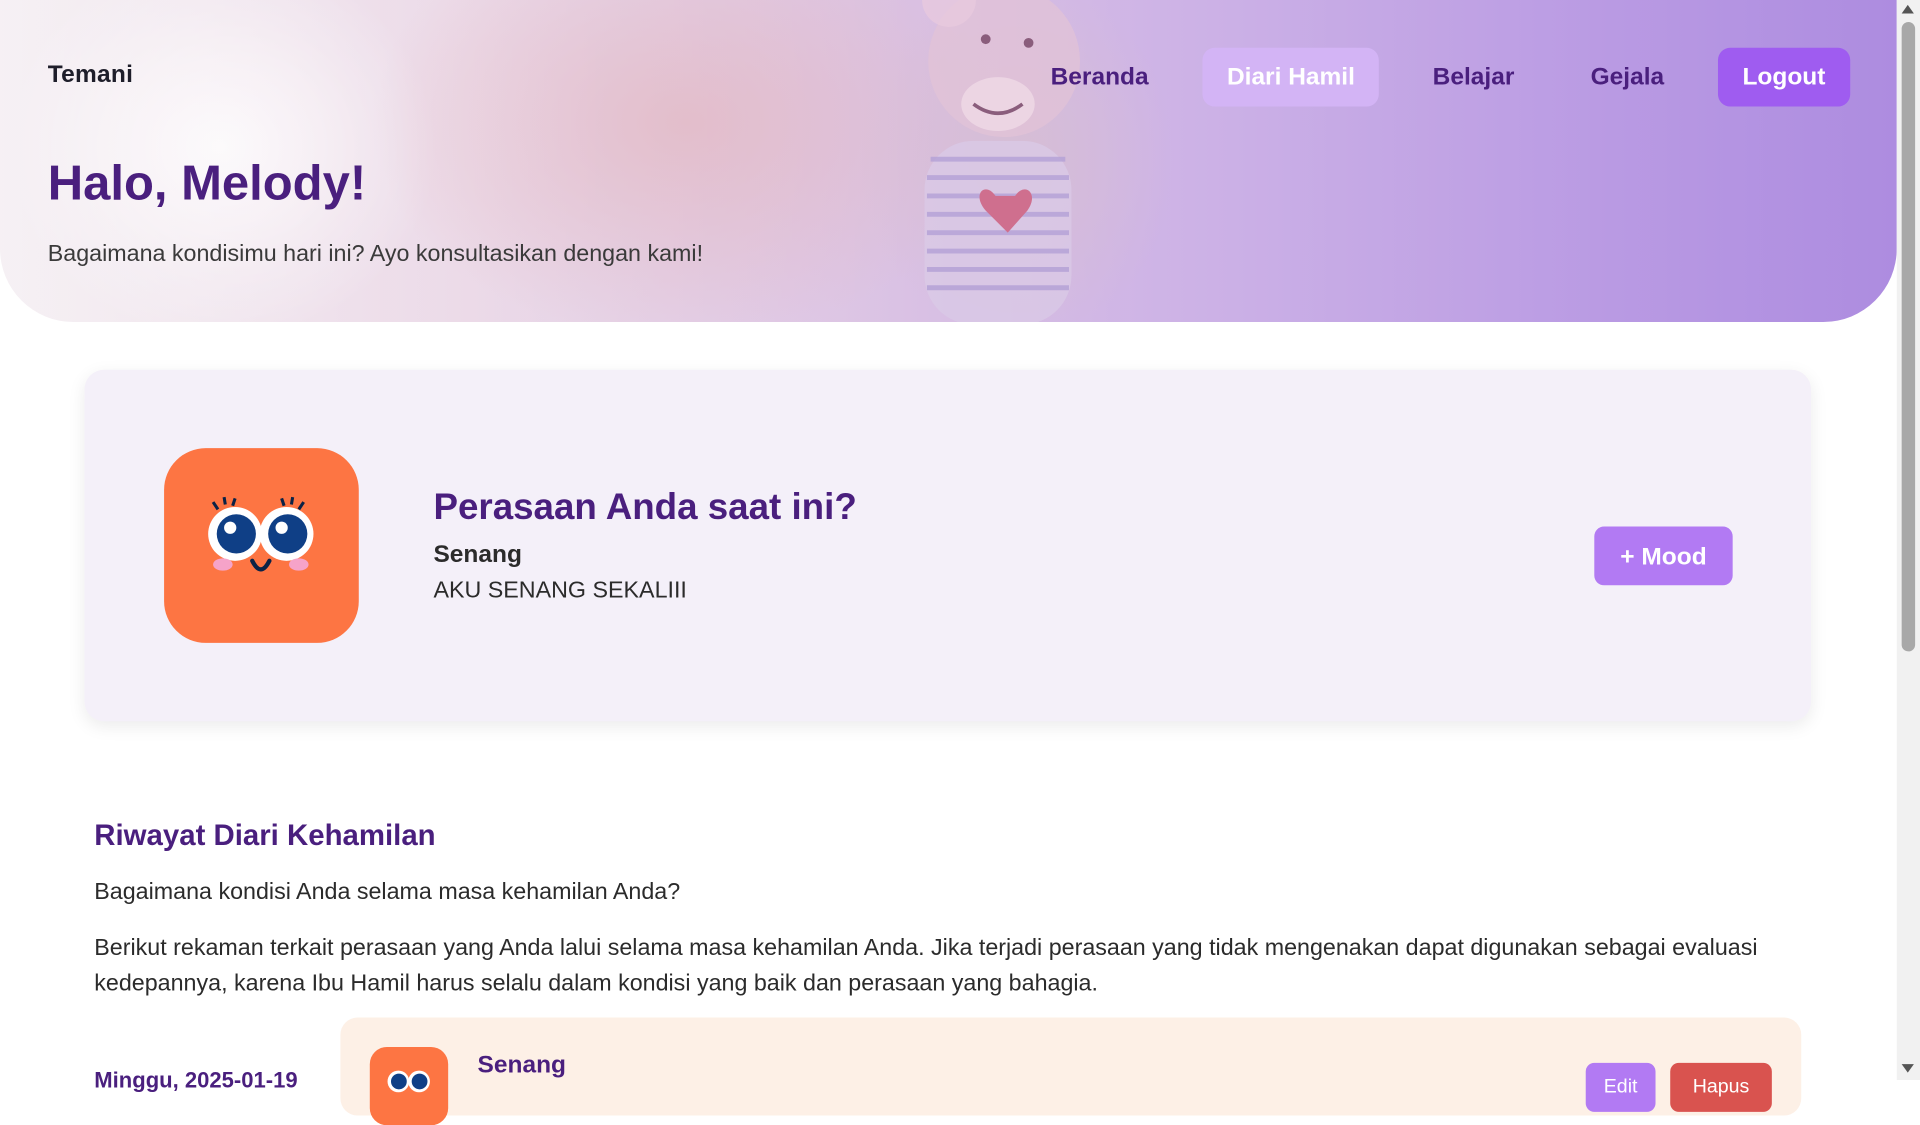 The width and height of the screenshot is (1920, 1125). I want to click on nav-gejala: Gejala, so click(1627, 77).